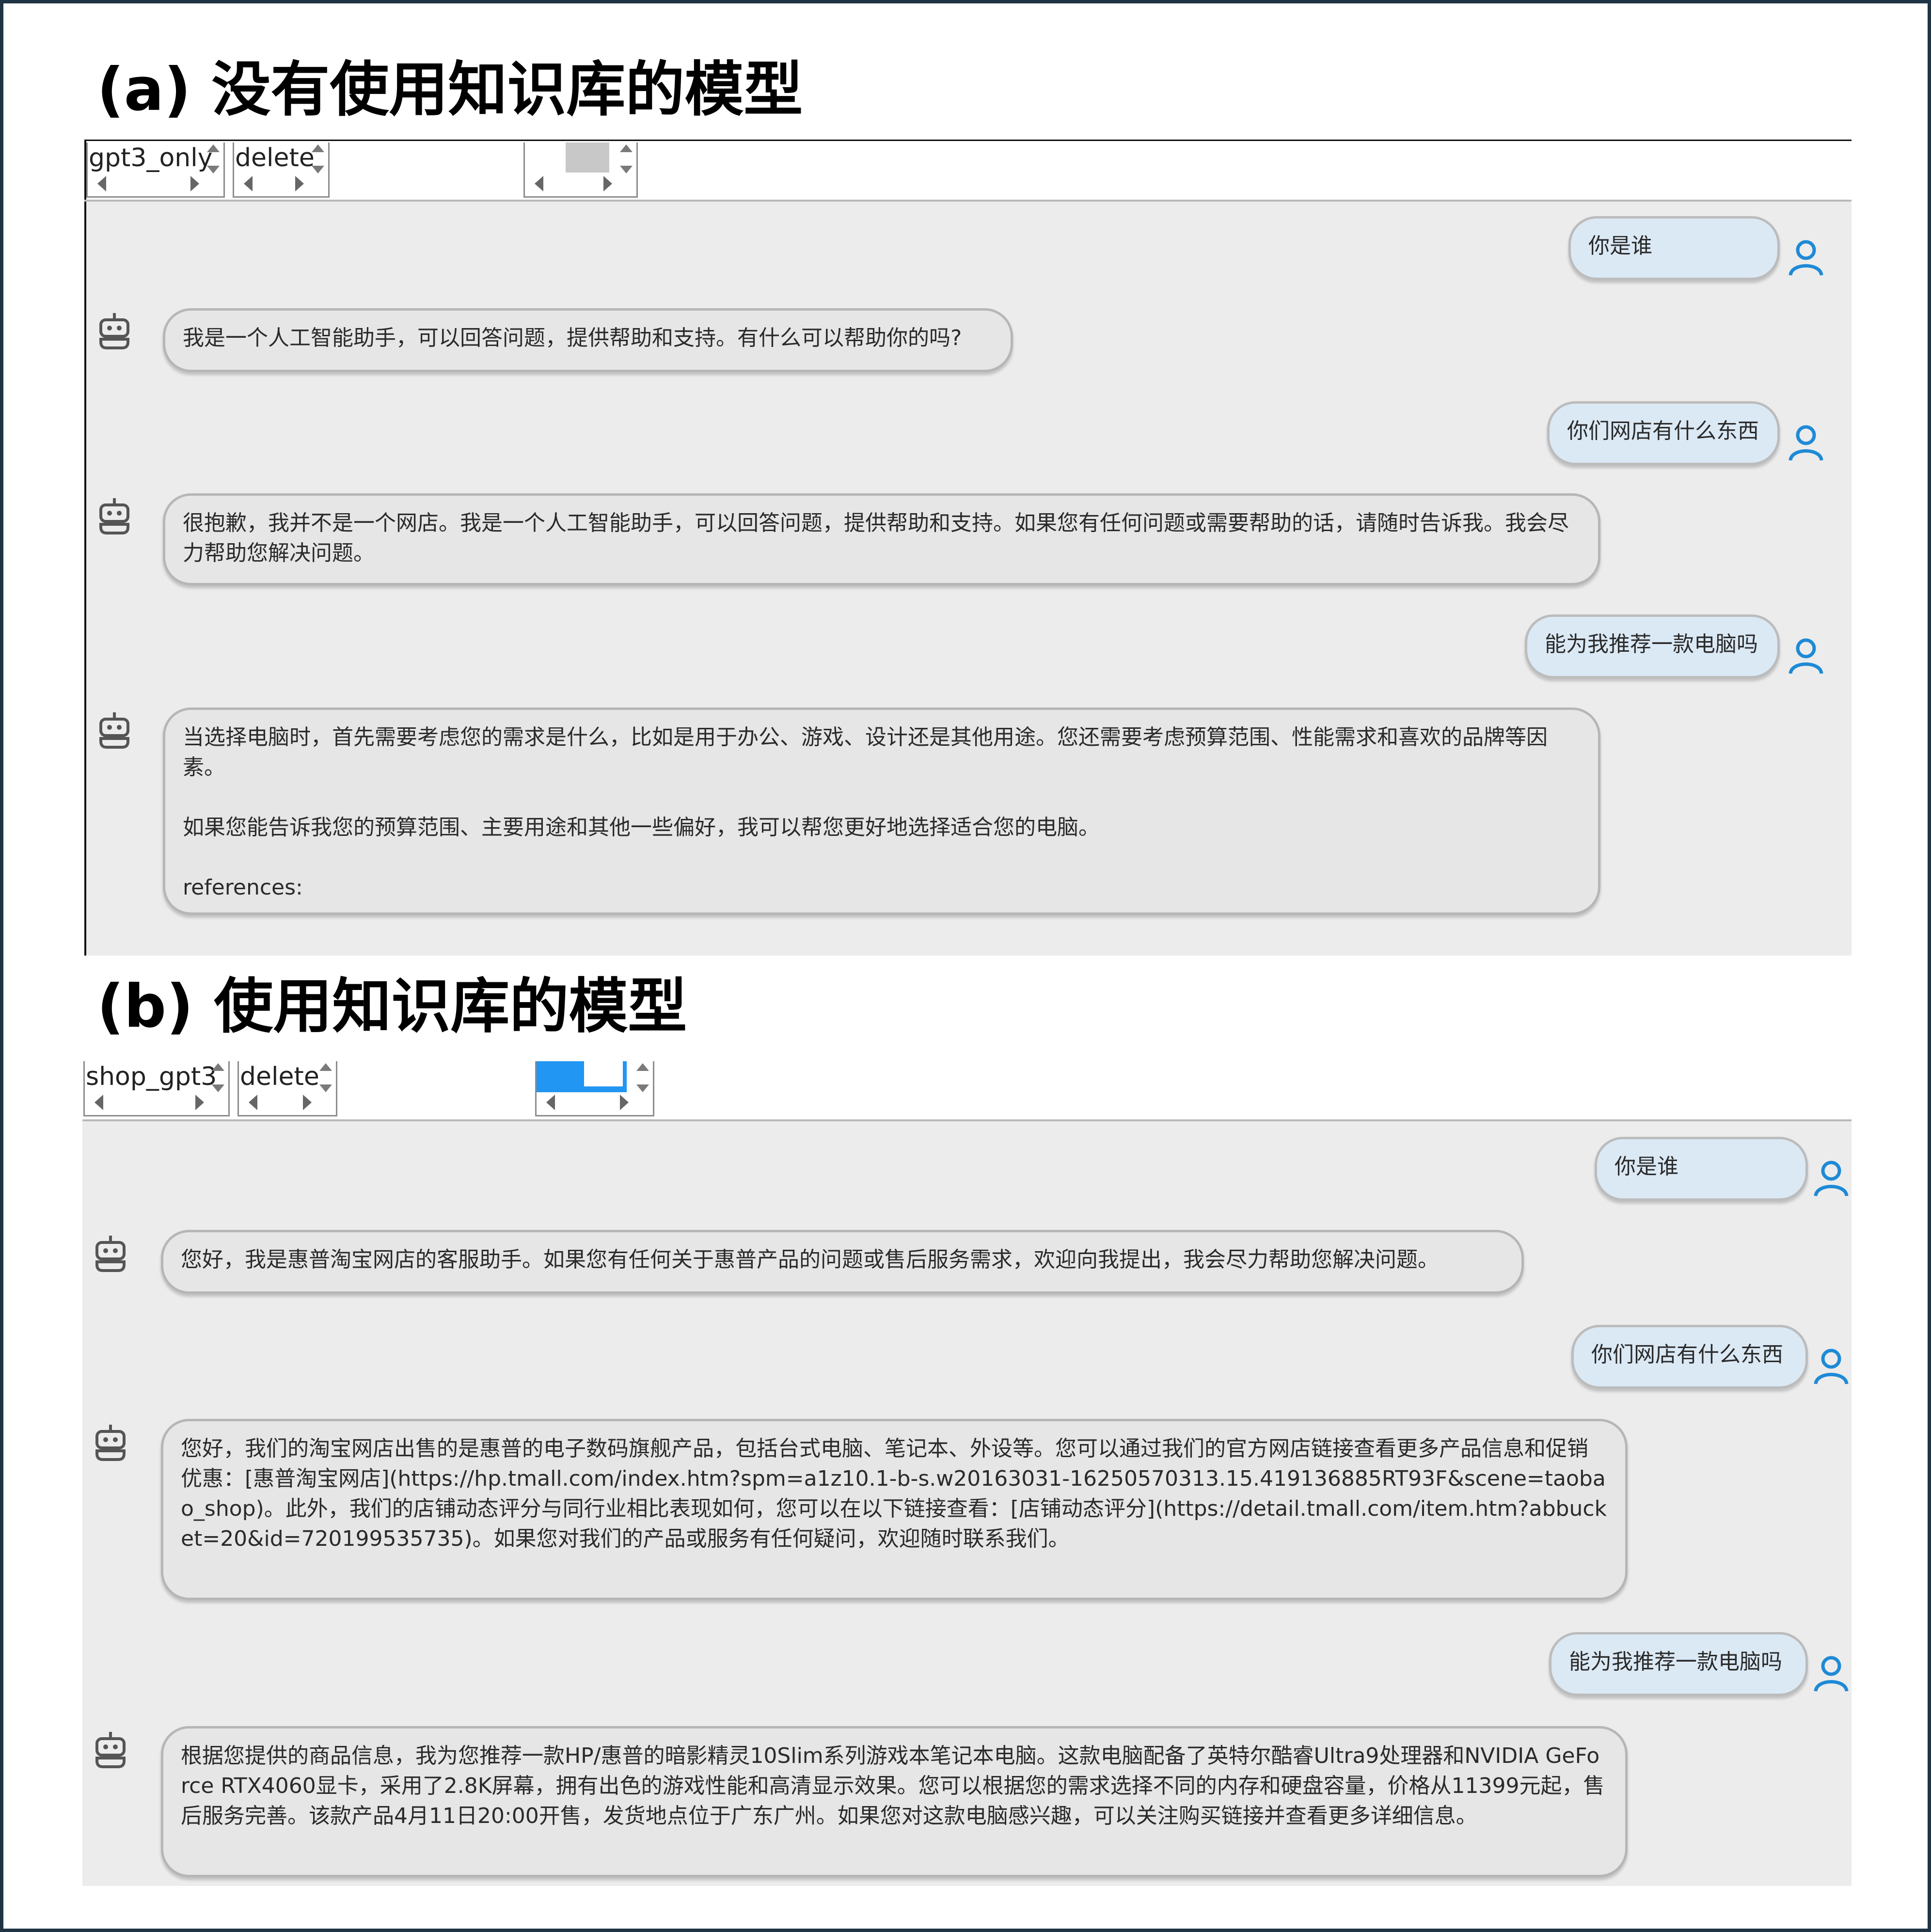 The width and height of the screenshot is (1931, 1932). Describe the element at coordinates (588, 340) in the screenshot. I see `bot-message: 我是一个人工智能助手，可以回答问题，提供帮助和支持。有什么可以帮助你的吗?` at that location.